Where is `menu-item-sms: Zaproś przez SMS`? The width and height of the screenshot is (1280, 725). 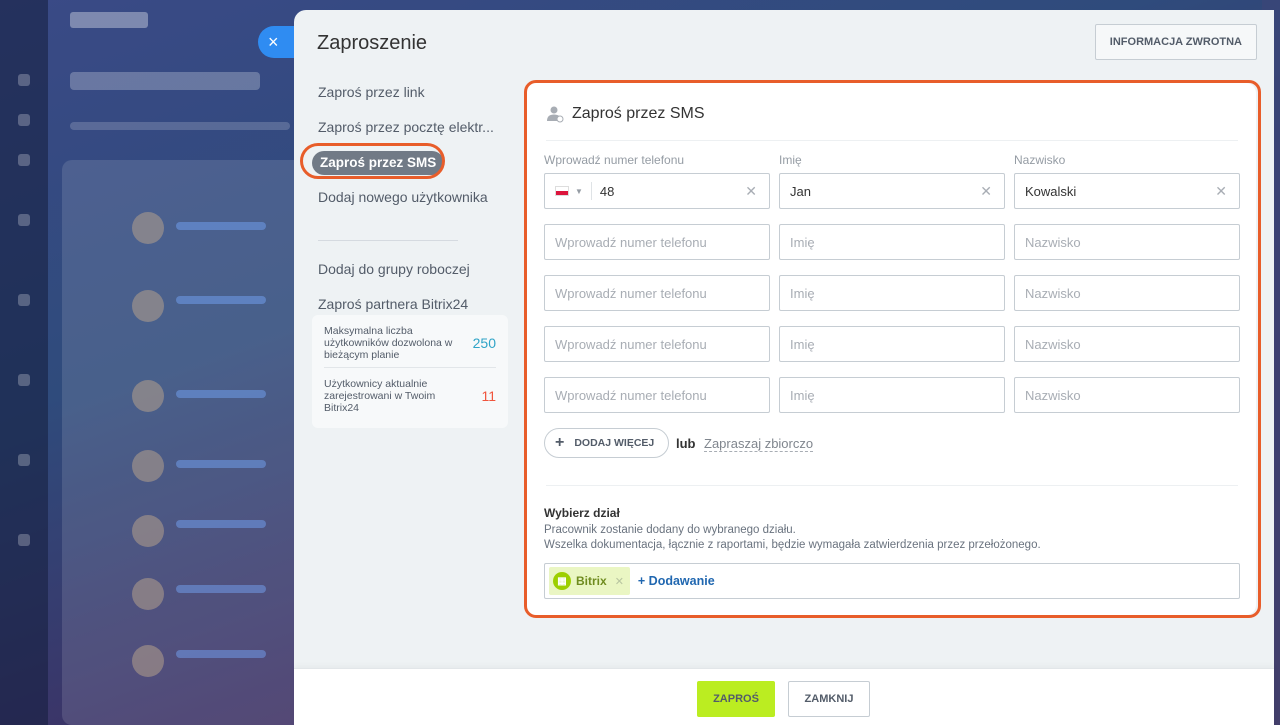 menu-item-sms: Zaproś przez SMS is located at coordinates (409, 167).